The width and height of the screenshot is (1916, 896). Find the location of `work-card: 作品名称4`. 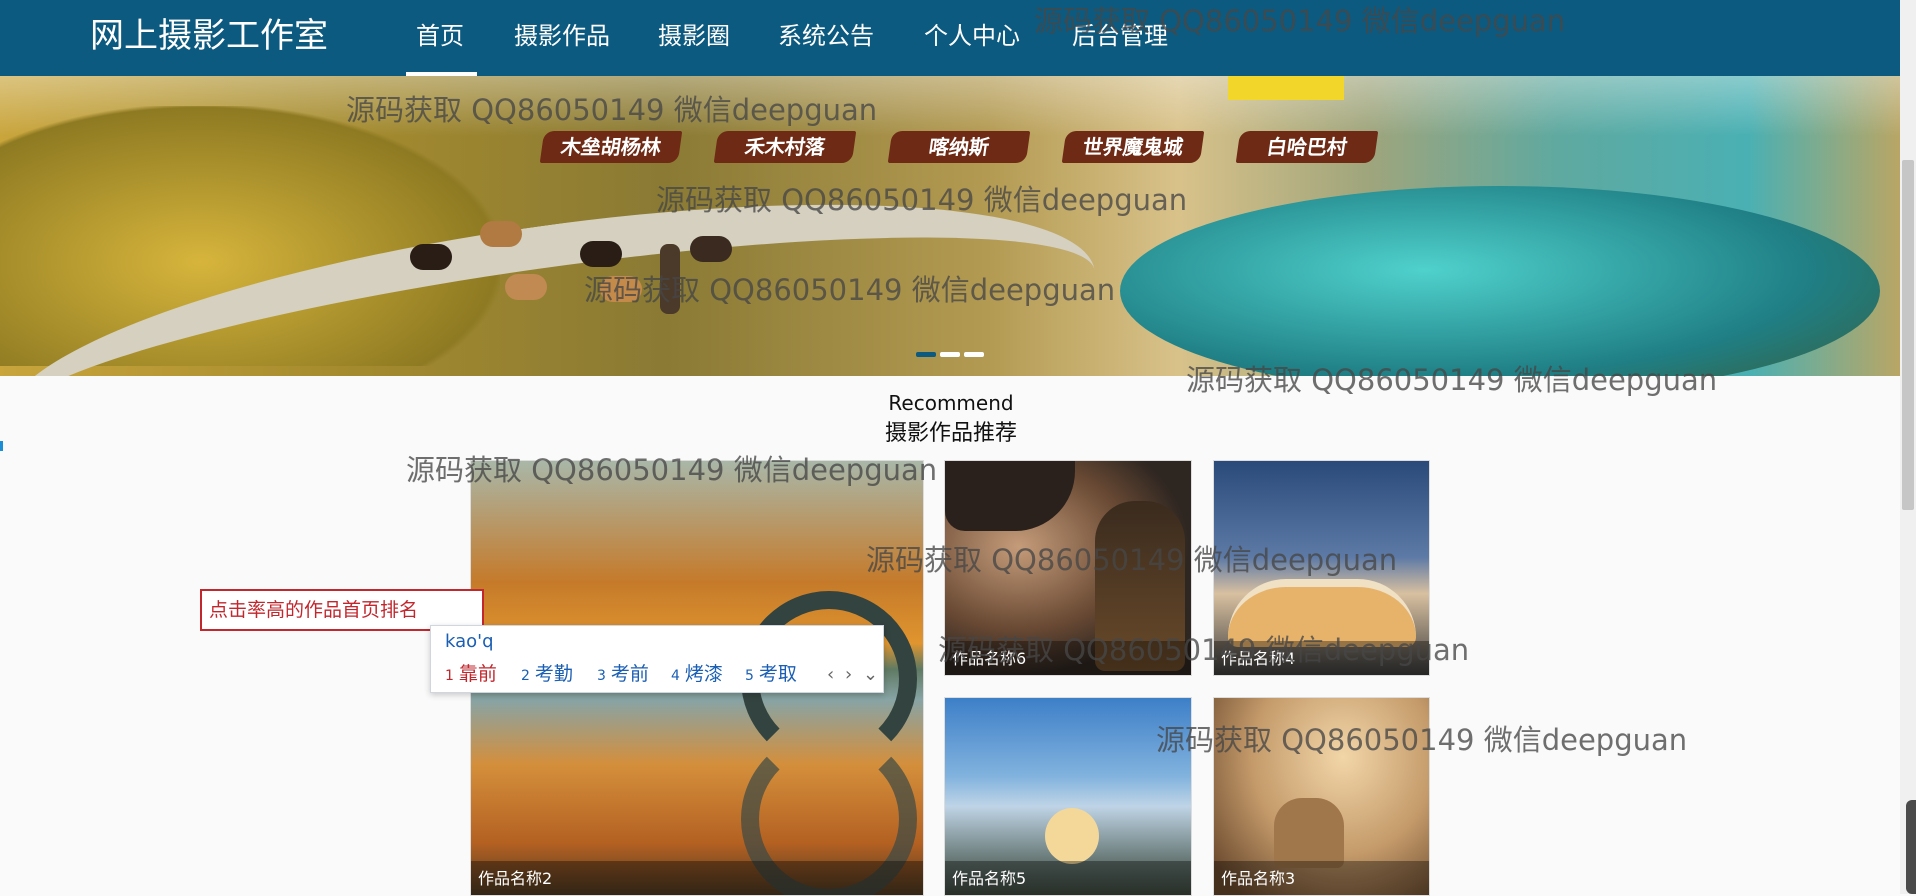

work-card: 作品名称4 is located at coordinates (1321, 568).